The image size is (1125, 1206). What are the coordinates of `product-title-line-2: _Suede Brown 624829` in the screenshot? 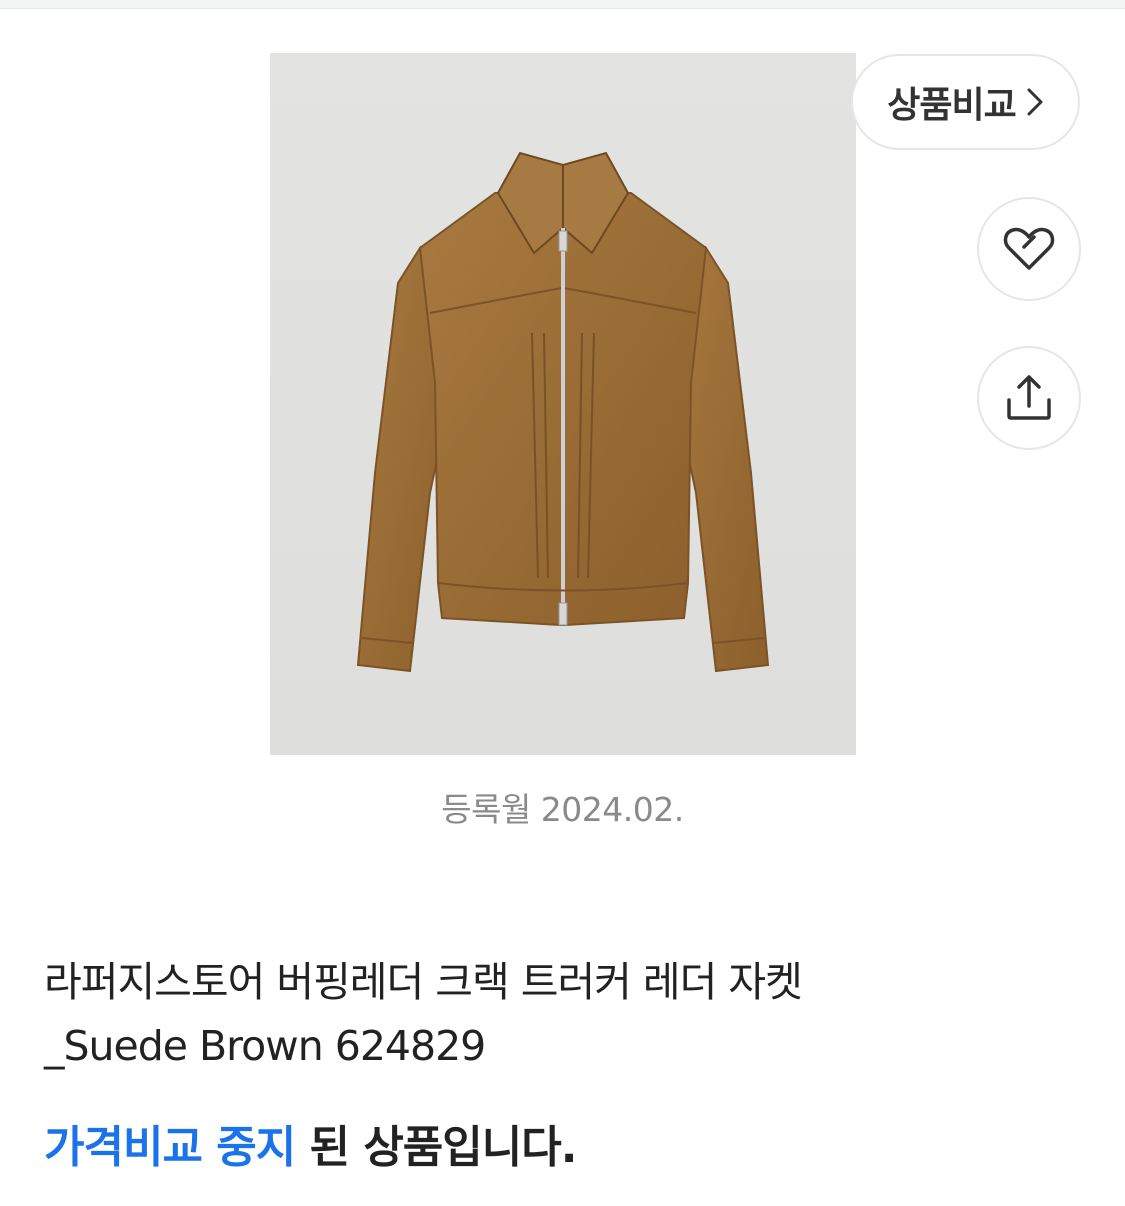 It's located at (265, 1046).